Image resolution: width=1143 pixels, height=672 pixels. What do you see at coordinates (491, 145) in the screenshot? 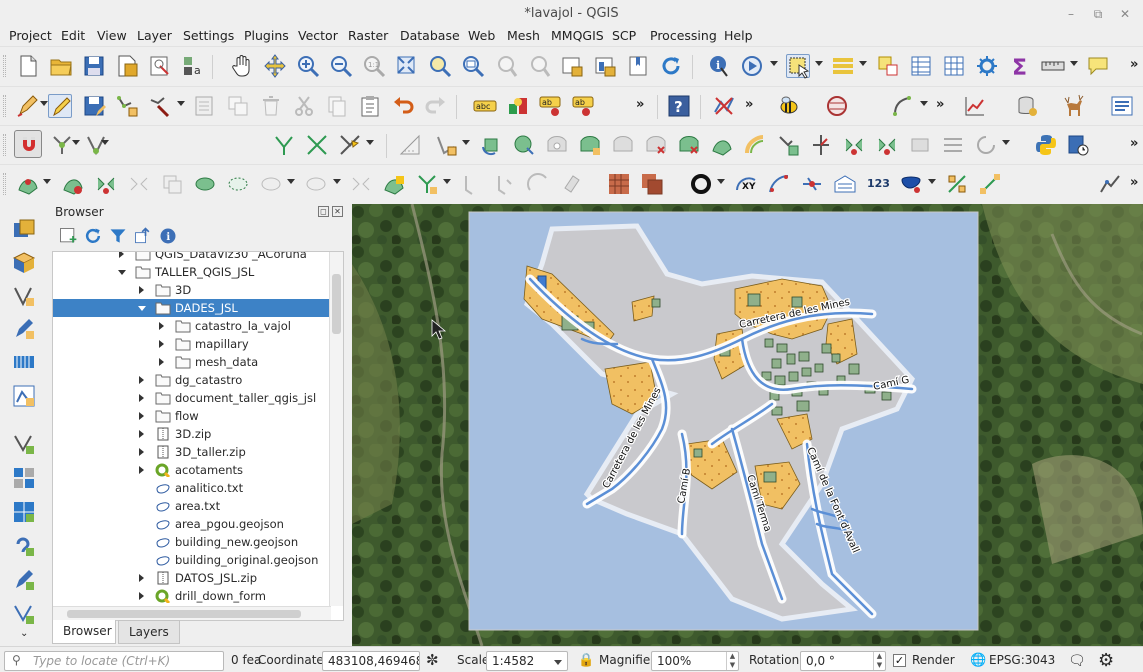
I see `rotate-feature-icon` at bounding box center [491, 145].